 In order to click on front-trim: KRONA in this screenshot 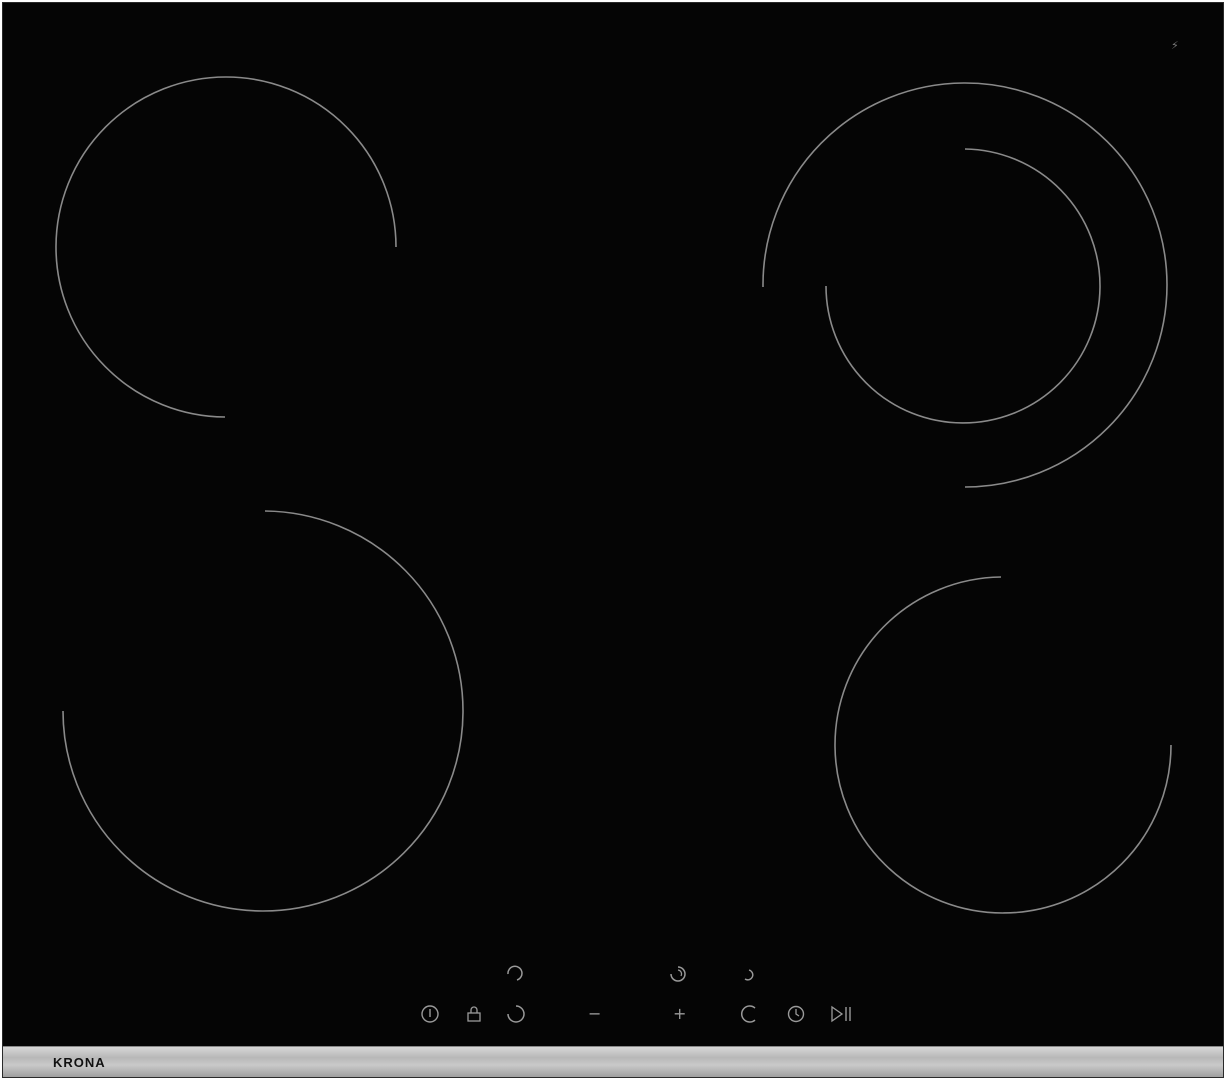, I will do `click(613, 1061)`.